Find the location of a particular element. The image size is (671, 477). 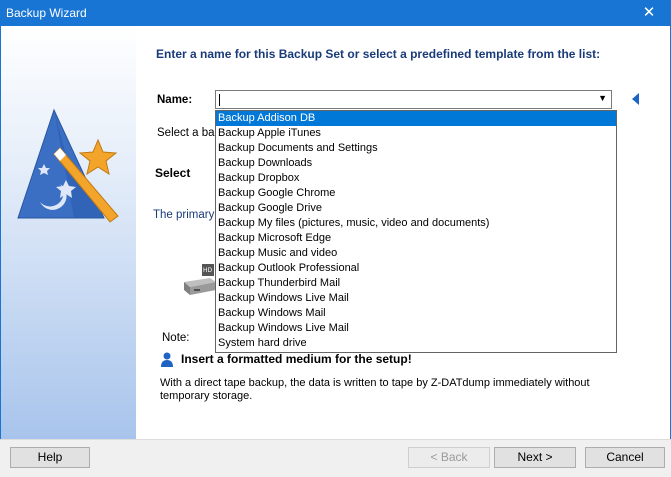

dropdown-item: Backup Microsoft Edge is located at coordinates (416, 238).